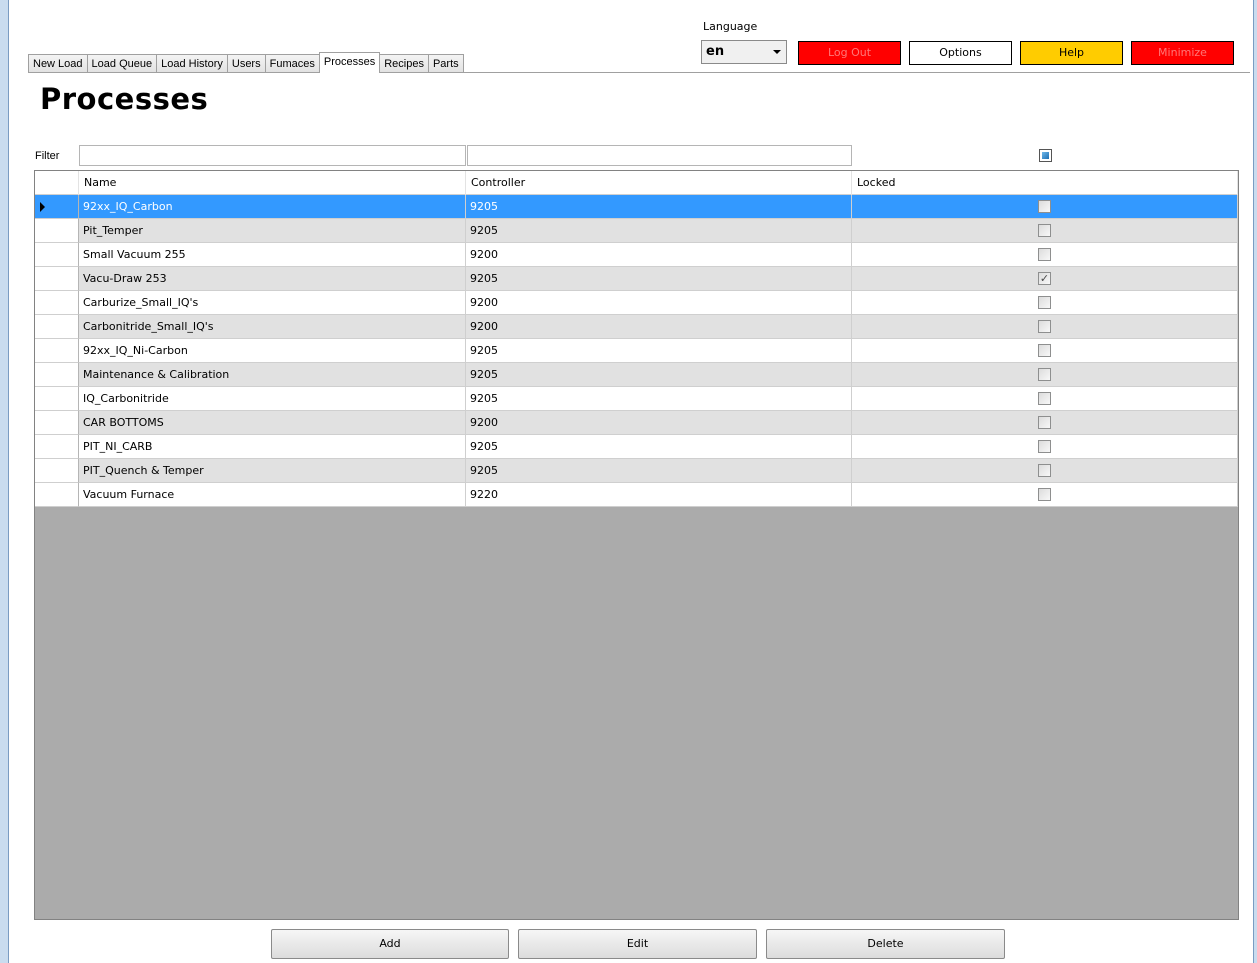 This screenshot has height=963, width=1257. What do you see at coordinates (1045, 155) in the screenshot?
I see `filter-locked-checkbox` at bounding box center [1045, 155].